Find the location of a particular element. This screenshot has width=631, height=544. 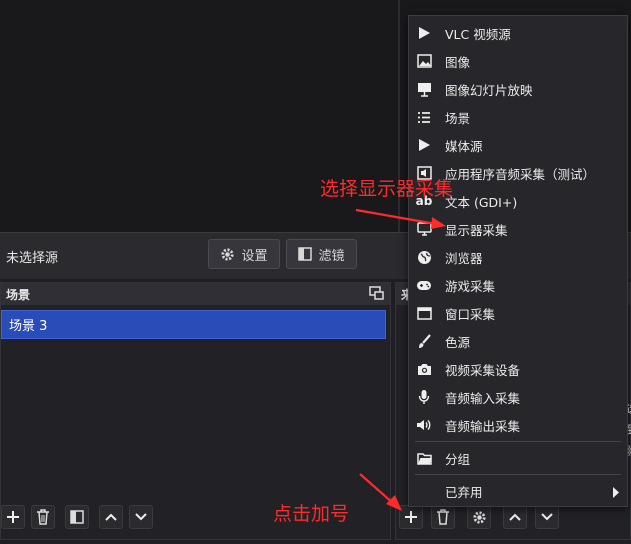

gamepad-icon is located at coordinates (424, 285).